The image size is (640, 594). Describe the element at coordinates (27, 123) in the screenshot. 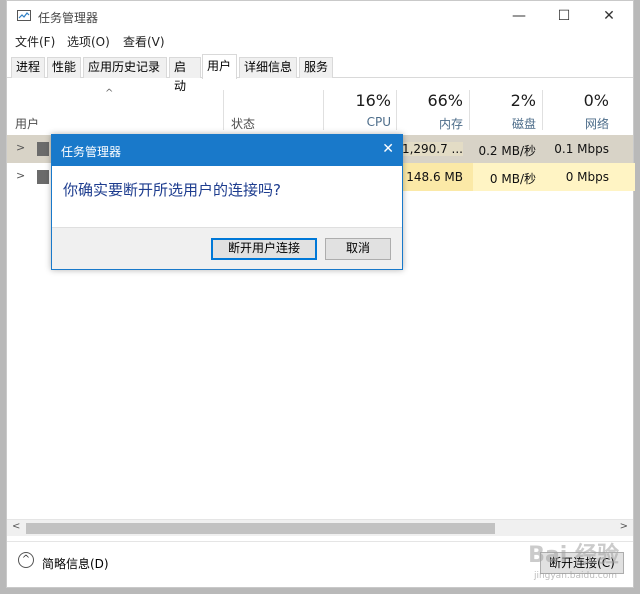

I see `column-header-user: 用户` at that location.